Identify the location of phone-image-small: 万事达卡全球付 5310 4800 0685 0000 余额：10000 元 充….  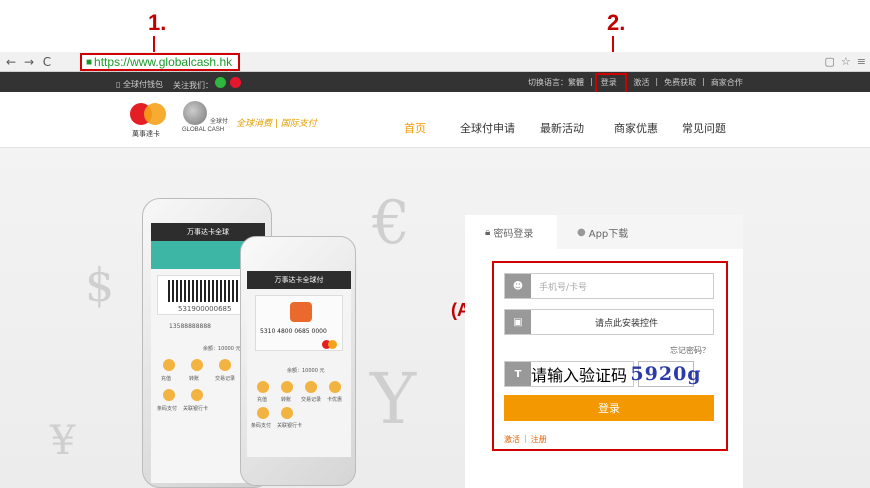
(298, 361).